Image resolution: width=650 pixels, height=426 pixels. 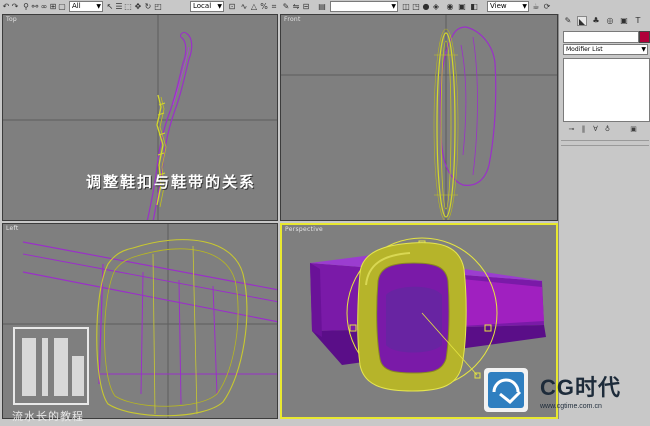 What do you see at coordinates (644, 37) in the screenshot?
I see `object-color-swatch` at bounding box center [644, 37].